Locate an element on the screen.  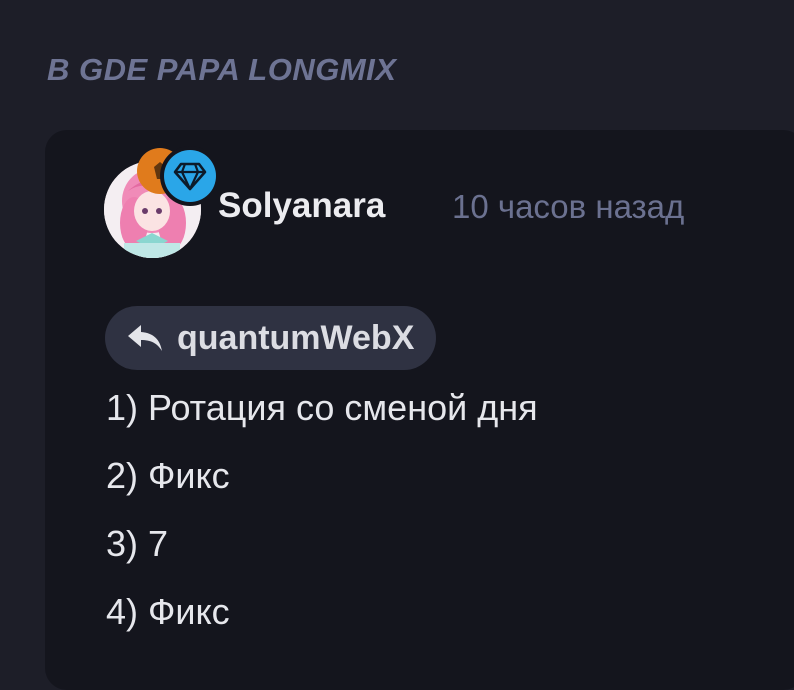
section-title: В GDE PAPA LONGMIX is located at coordinates (222, 69).